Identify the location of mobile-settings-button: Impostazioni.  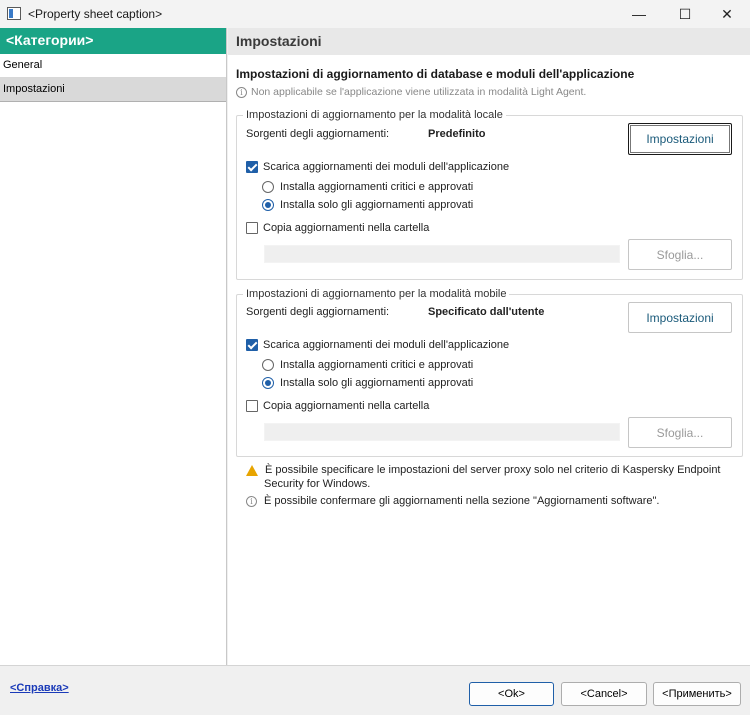
(680, 317).